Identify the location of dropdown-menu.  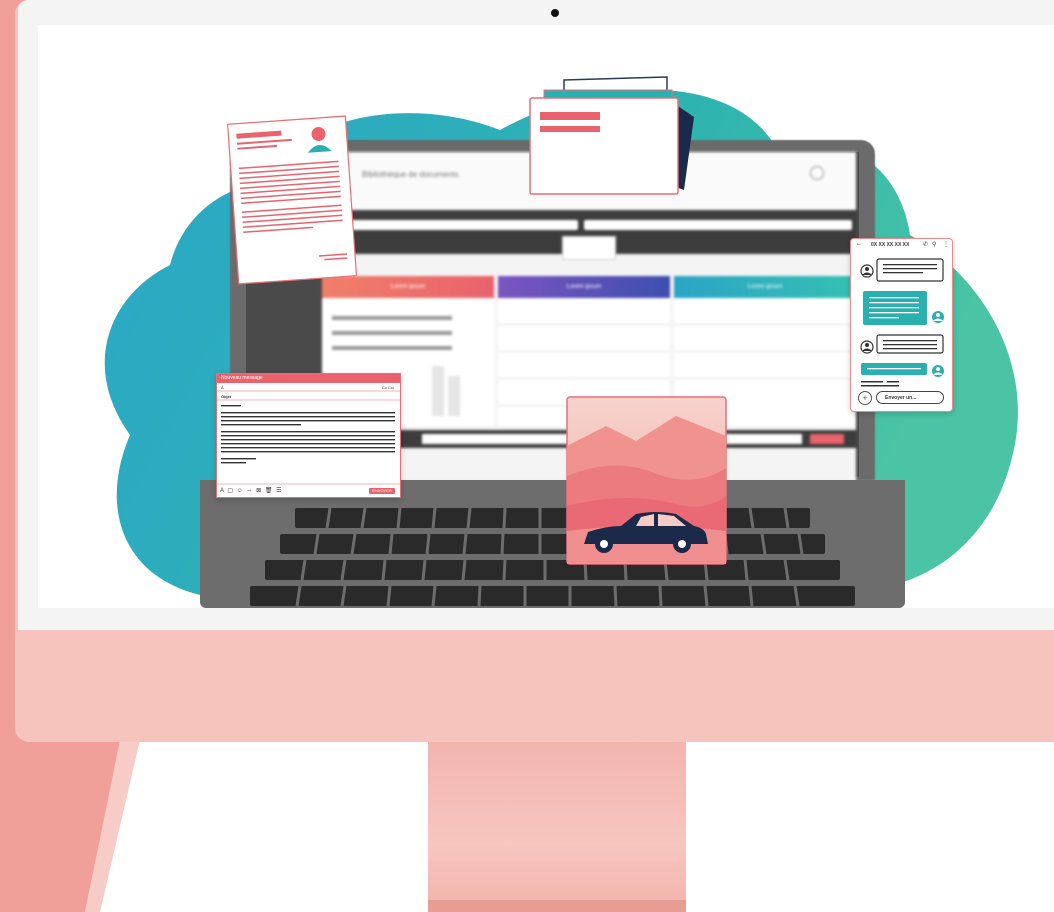
(589, 248).